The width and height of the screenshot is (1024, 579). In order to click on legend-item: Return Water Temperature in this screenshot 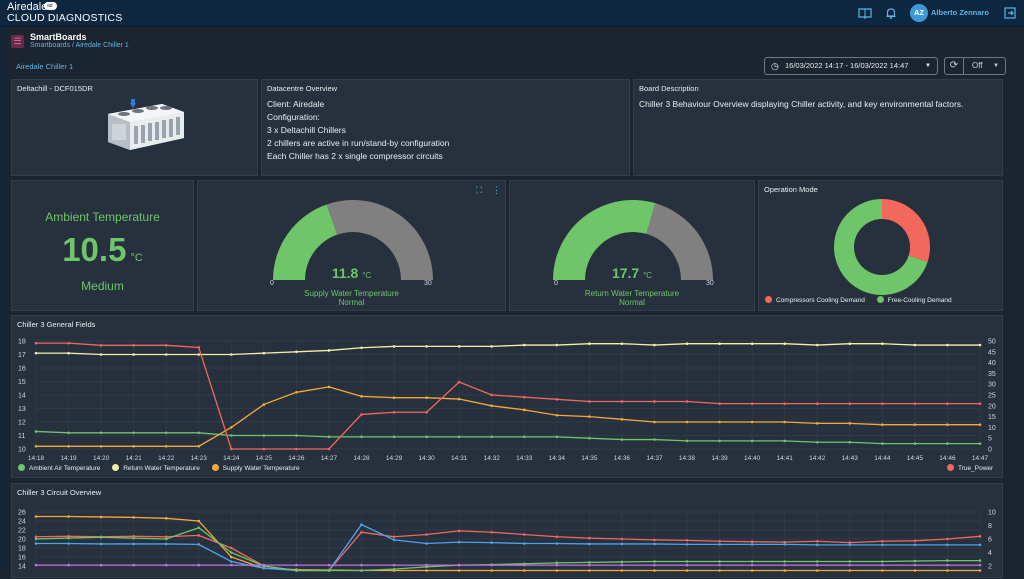, I will do `click(156, 468)`.